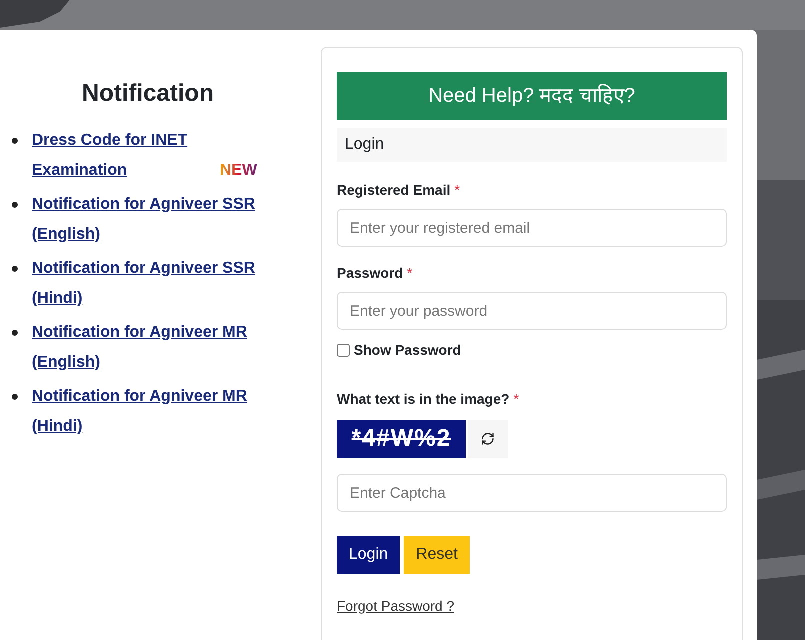 This screenshot has height=640, width=805. What do you see at coordinates (163, 348) in the screenshot?
I see `notification-link: Notification for Agniveer MR (English)` at bounding box center [163, 348].